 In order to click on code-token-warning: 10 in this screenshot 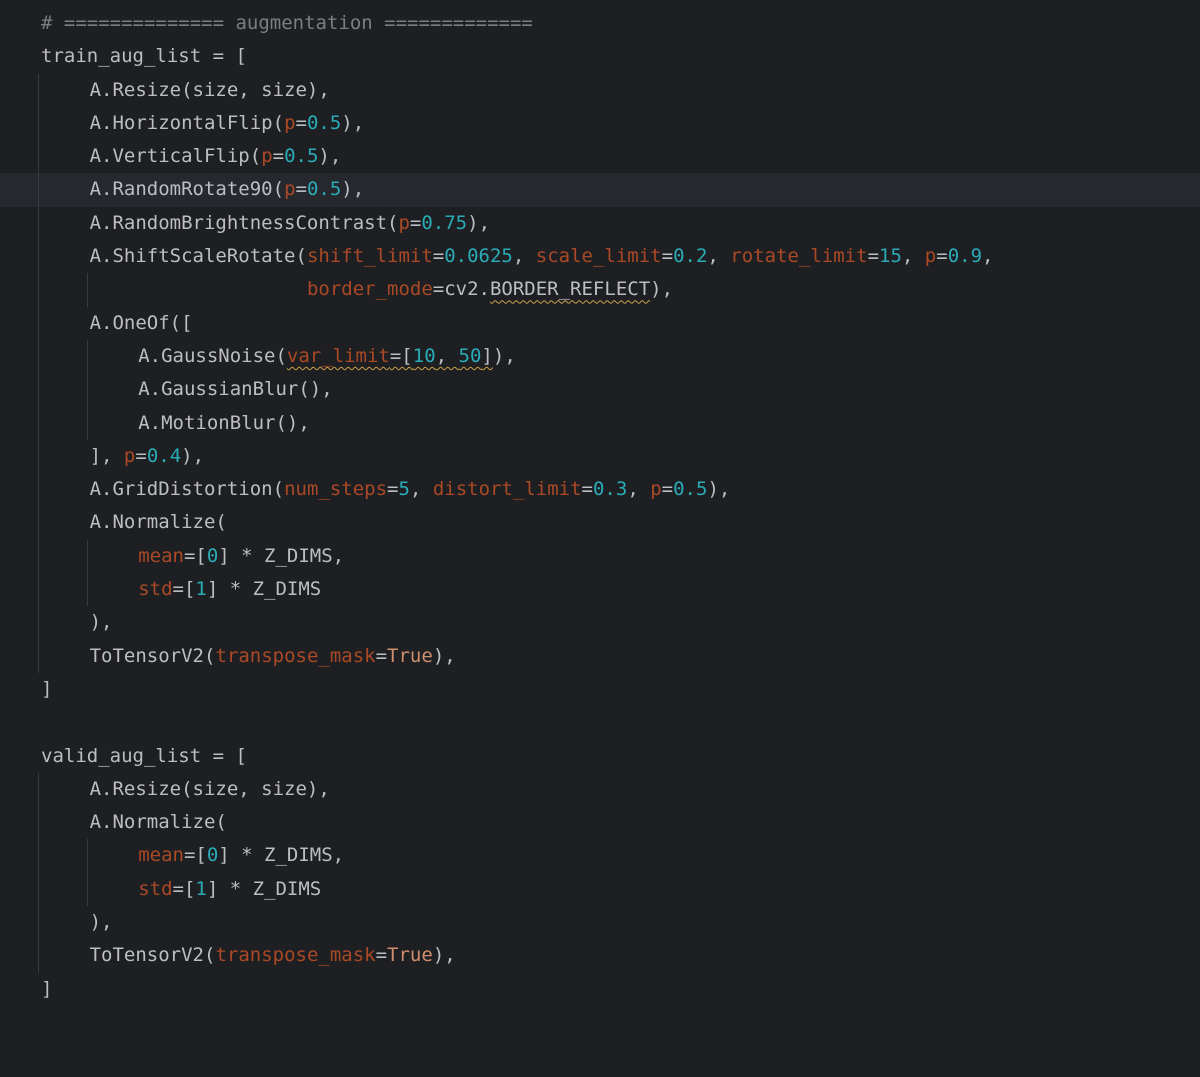, I will do `click(424, 355)`.